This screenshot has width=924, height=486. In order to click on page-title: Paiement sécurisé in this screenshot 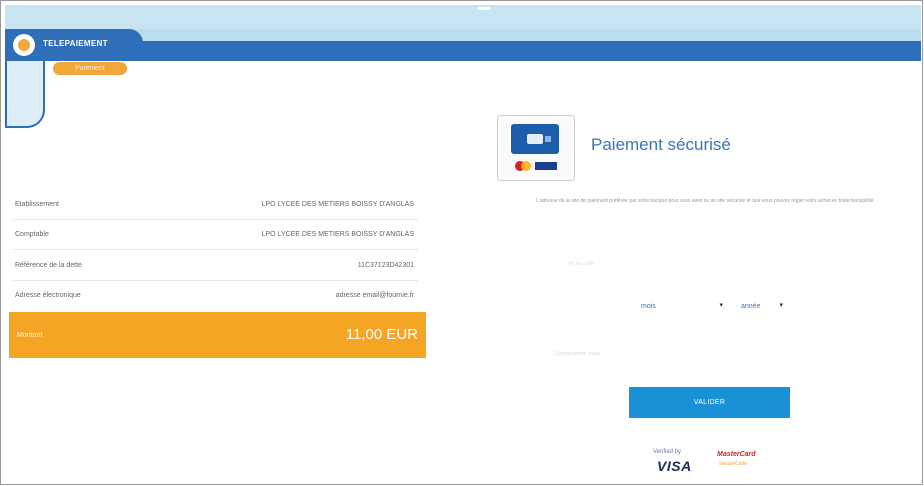, I will do `click(661, 144)`.